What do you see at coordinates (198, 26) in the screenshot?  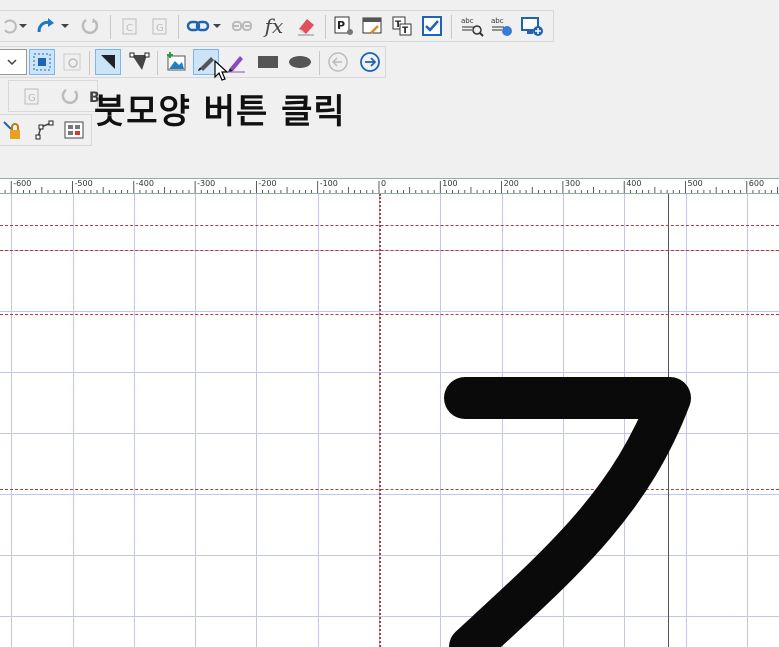 I see `link-icon` at bounding box center [198, 26].